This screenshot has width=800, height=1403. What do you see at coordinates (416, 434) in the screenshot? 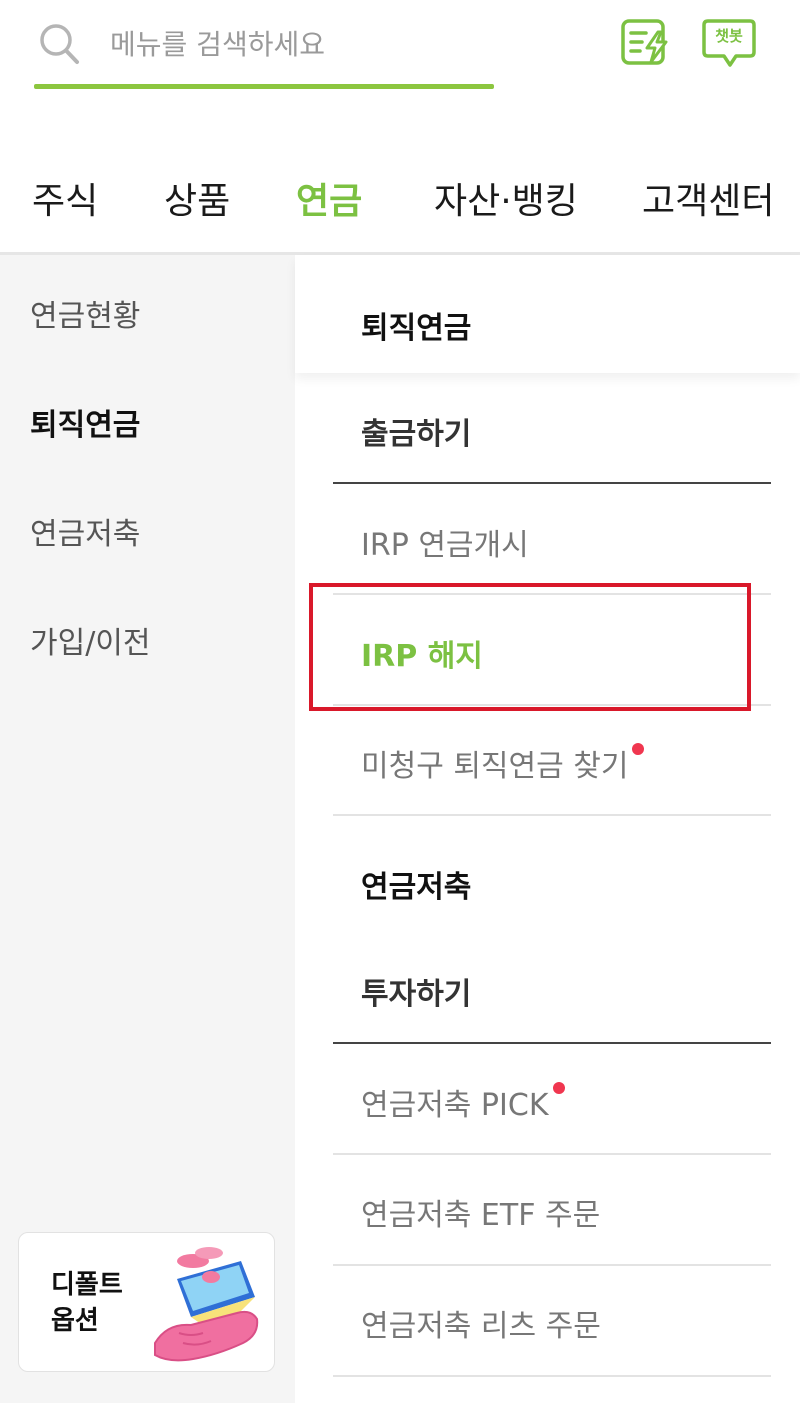
I see `subhead-withdraw: 출금하기` at bounding box center [416, 434].